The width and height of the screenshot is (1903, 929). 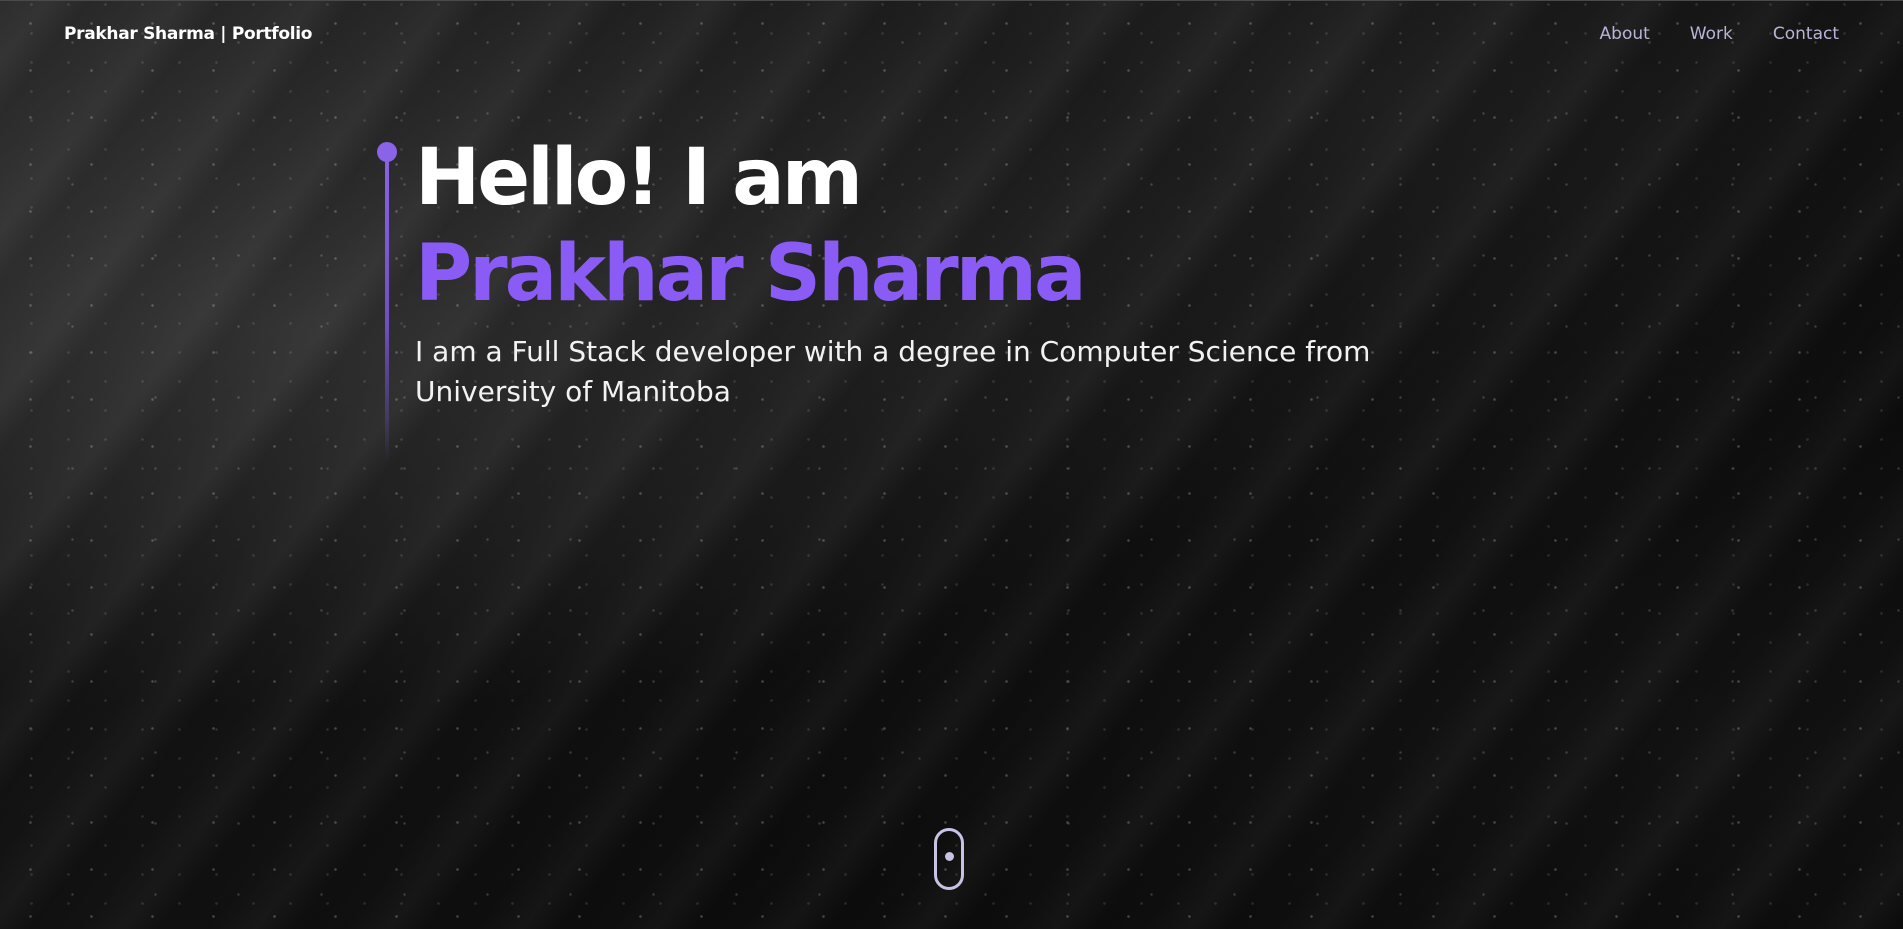 I want to click on scroll-wheel-dot, so click(x=949, y=856).